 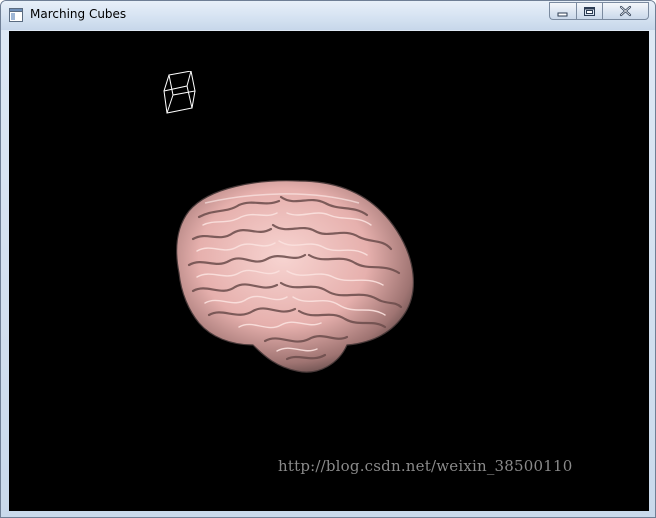 What do you see at coordinates (179, 92) in the screenshot?
I see `wireframe-cube` at bounding box center [179, 92].